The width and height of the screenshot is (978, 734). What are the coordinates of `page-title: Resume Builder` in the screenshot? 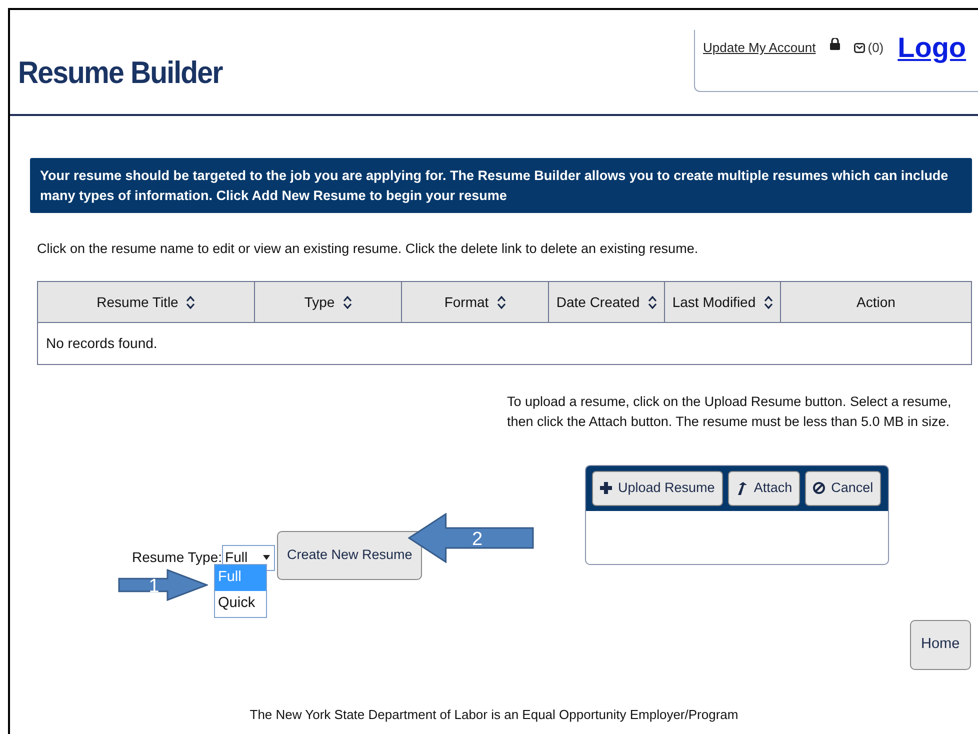 It's located at (120, 73).